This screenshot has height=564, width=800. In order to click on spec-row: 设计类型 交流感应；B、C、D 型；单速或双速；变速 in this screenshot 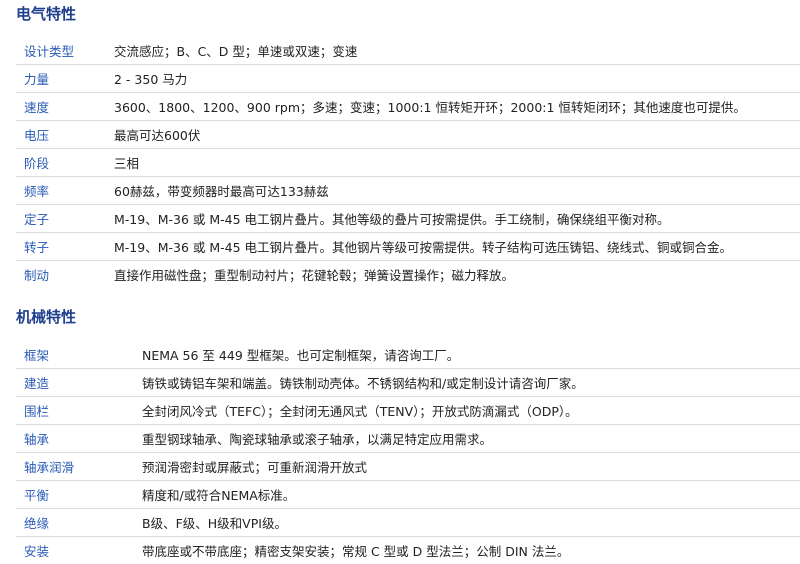, I will do `click(408, 50)`.